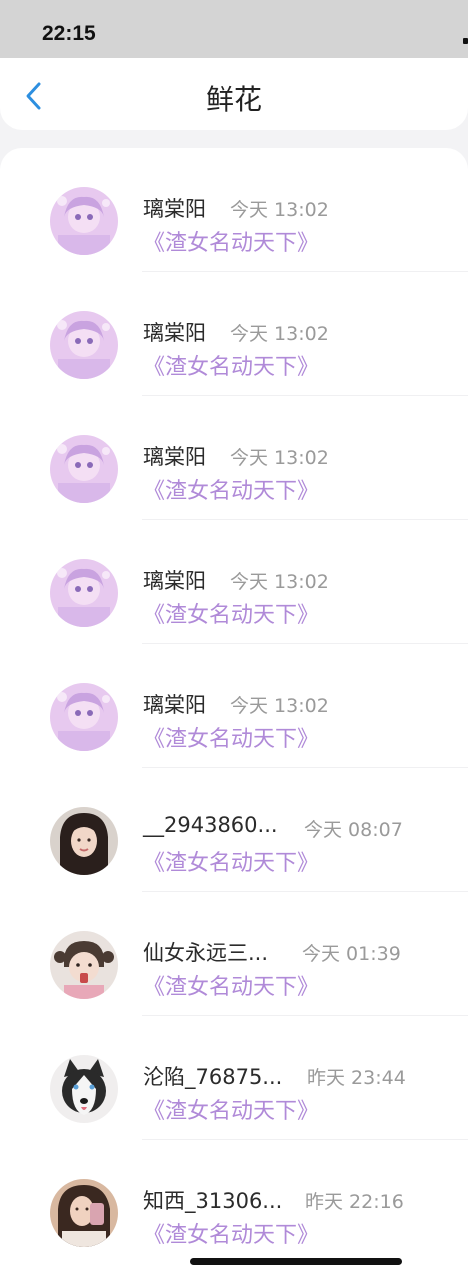  Describe the element at coordinates (69, 33) in the screenshot. I see `status-time: 22:15` at that location.